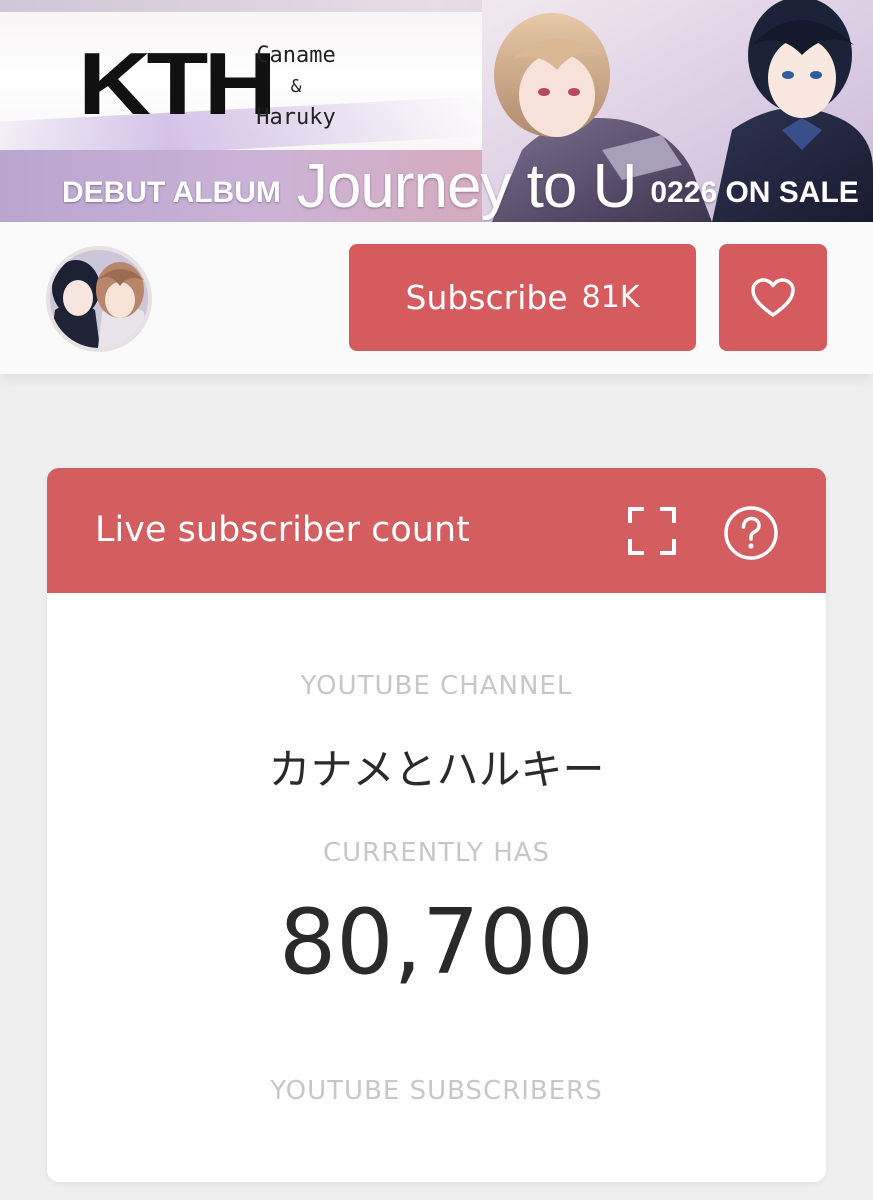 This screenshot has width=873, height=1200. What do you see at coordinates (486, 297) in the screenshot?
I see `subscribe-label: Subscribe` at bounding box center [486, 297].